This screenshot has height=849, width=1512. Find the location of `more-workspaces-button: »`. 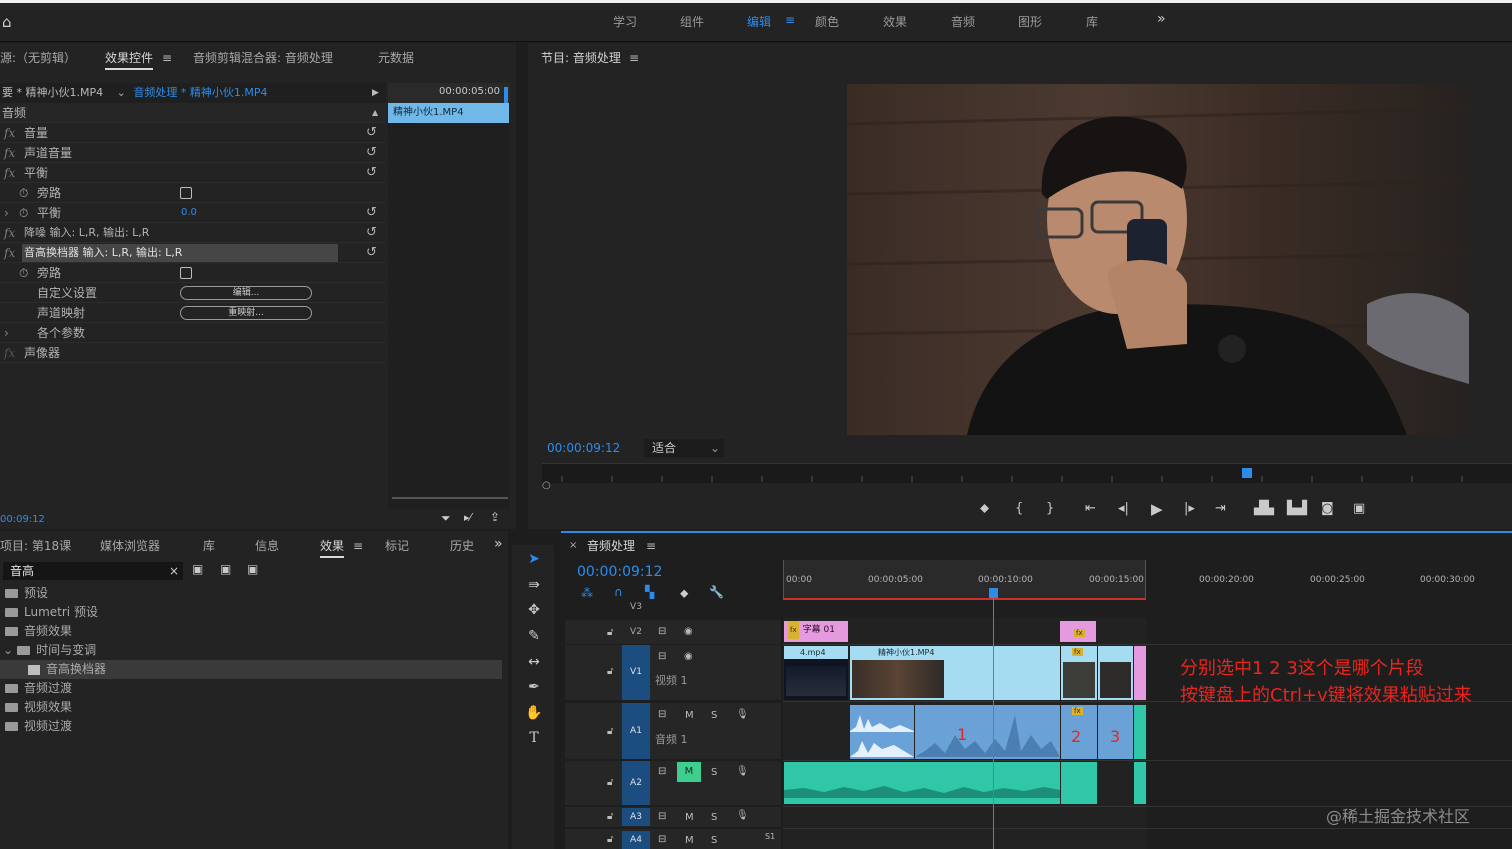

more-workspaces-button: » is located at coordinates (1161, 19).